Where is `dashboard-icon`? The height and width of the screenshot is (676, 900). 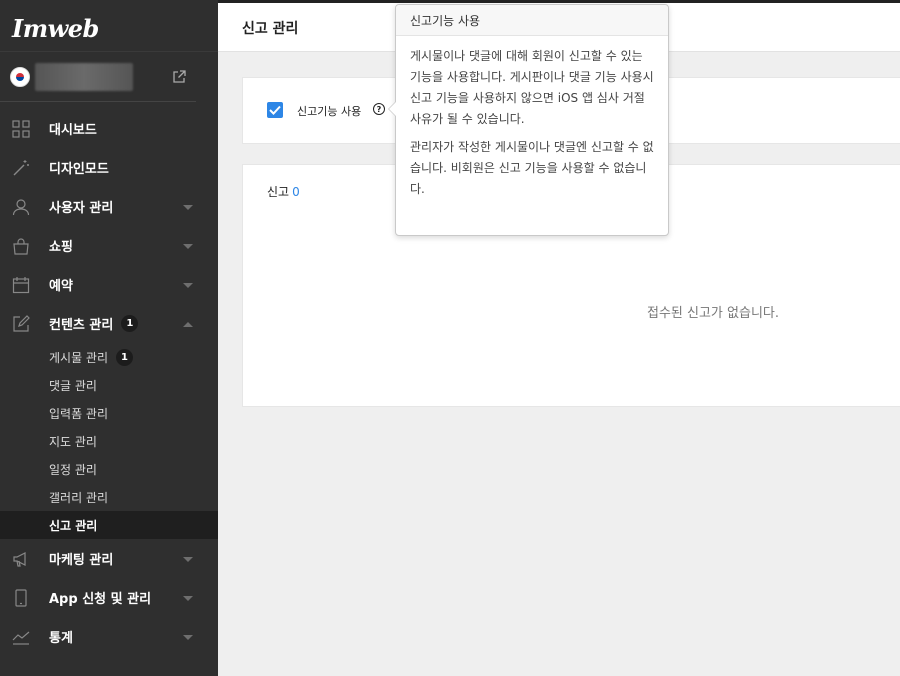
dashboard-icon is located at coordinates (21, 128).